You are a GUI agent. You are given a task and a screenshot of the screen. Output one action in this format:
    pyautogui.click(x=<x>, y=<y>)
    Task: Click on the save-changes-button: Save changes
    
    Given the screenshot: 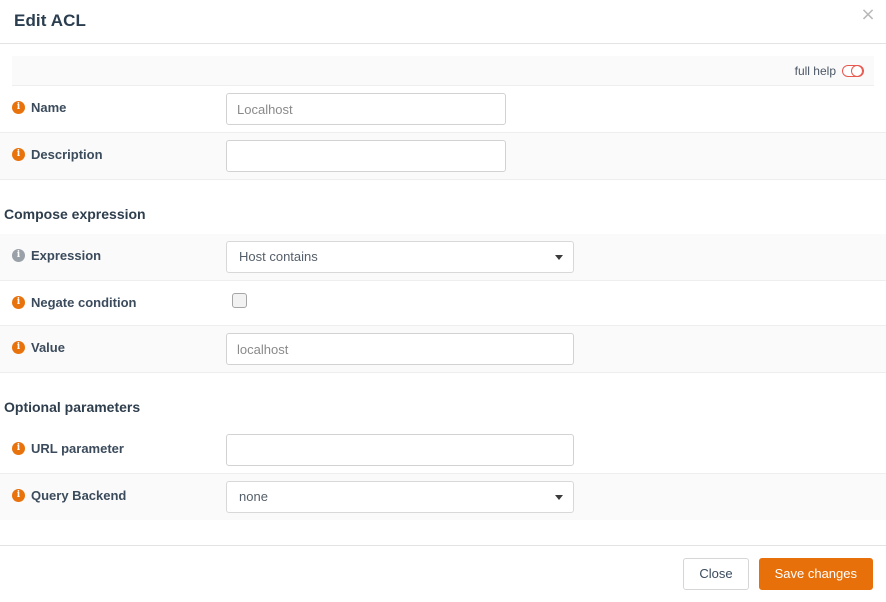 What is the action you would take?
    pyautogui.click(x=815, y=574)
    